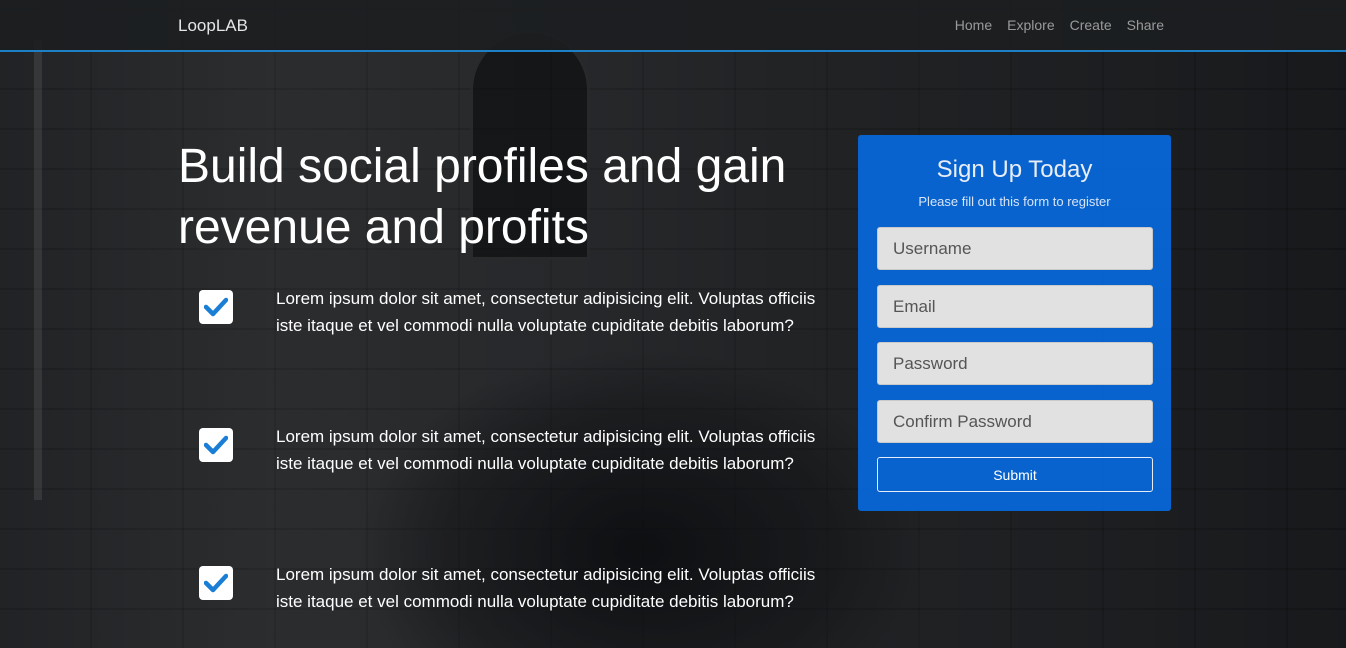 The width and height of the screenshot is (1346, 648). I want to click on password-input, so click(1015, 363).